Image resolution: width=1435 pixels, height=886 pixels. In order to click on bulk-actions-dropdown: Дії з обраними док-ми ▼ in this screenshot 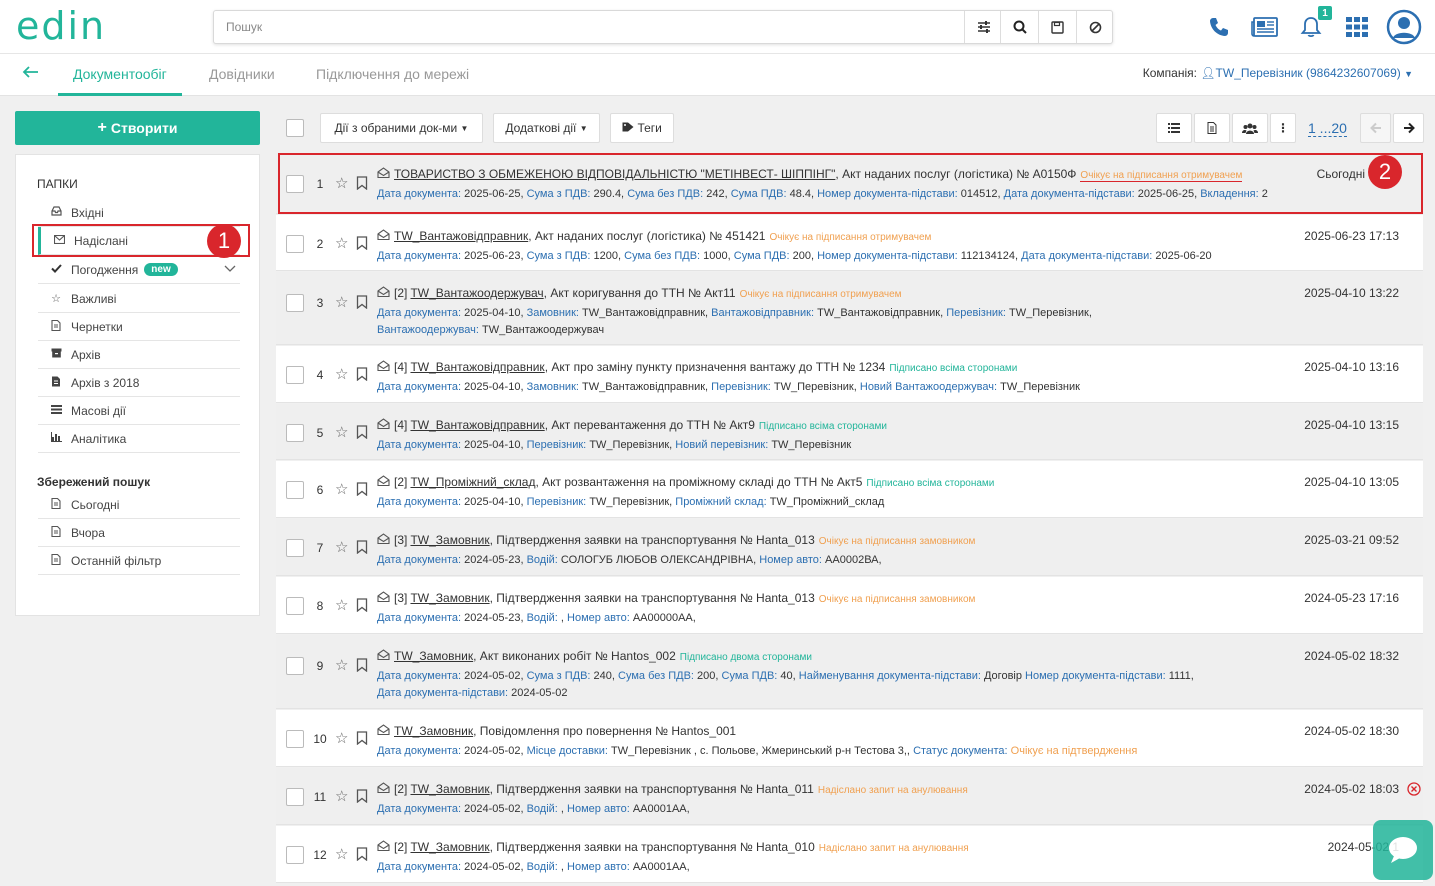, I will do `click(401, 128)`.